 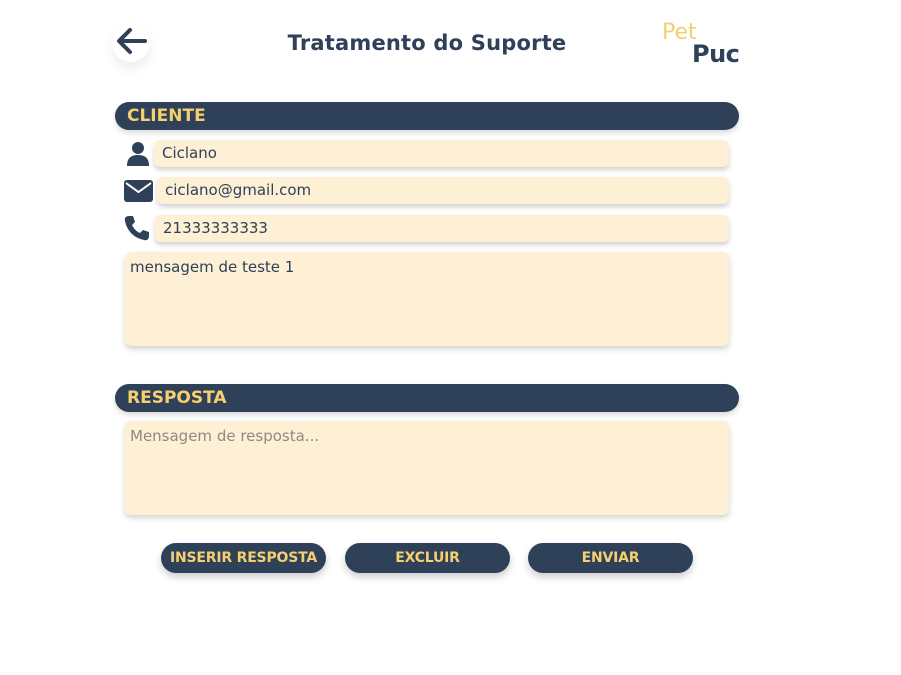 I want to click on phone-icon, so click(x=137, y=228).